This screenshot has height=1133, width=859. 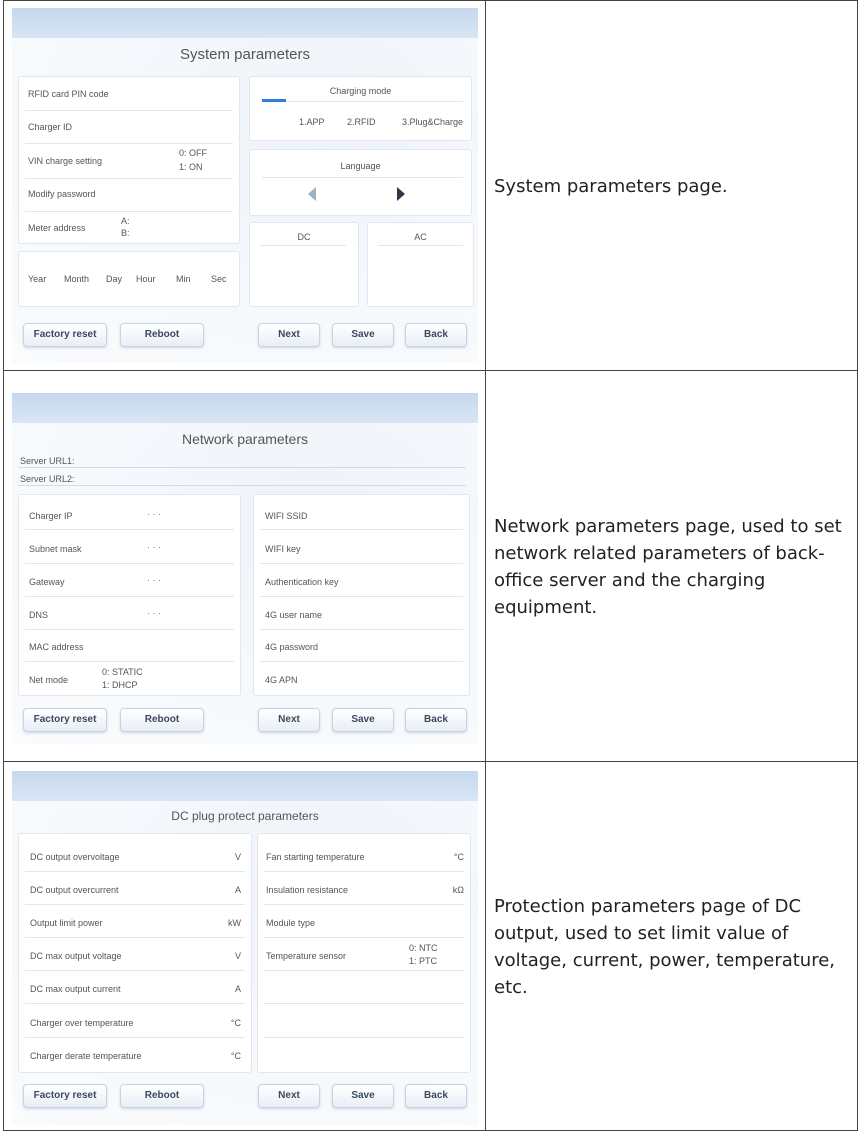 What do you see at coordinates (154, 514) in the screenshot?
I see `charger-ip-field: · · ·` at bounding box center [154, 514].